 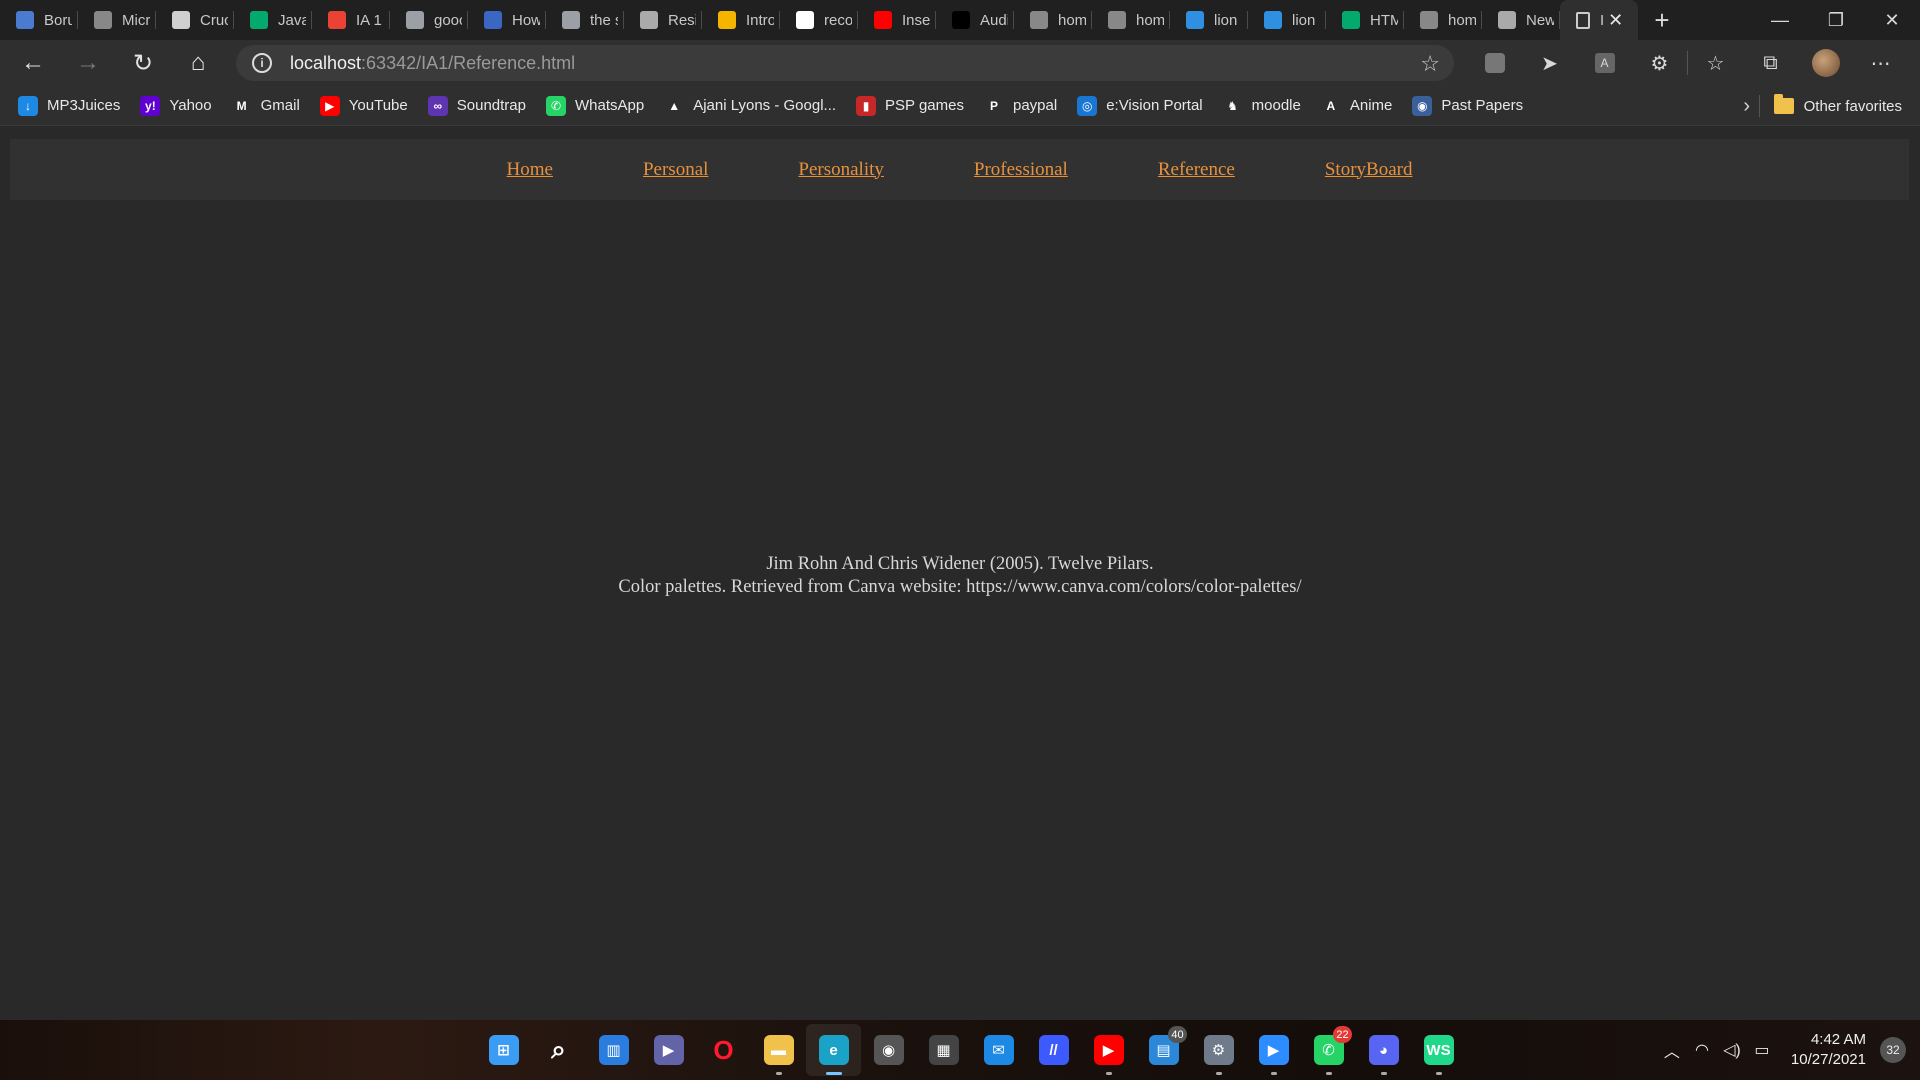 I want to click on search-icon: ⌕, so click(x=558, y=1049).